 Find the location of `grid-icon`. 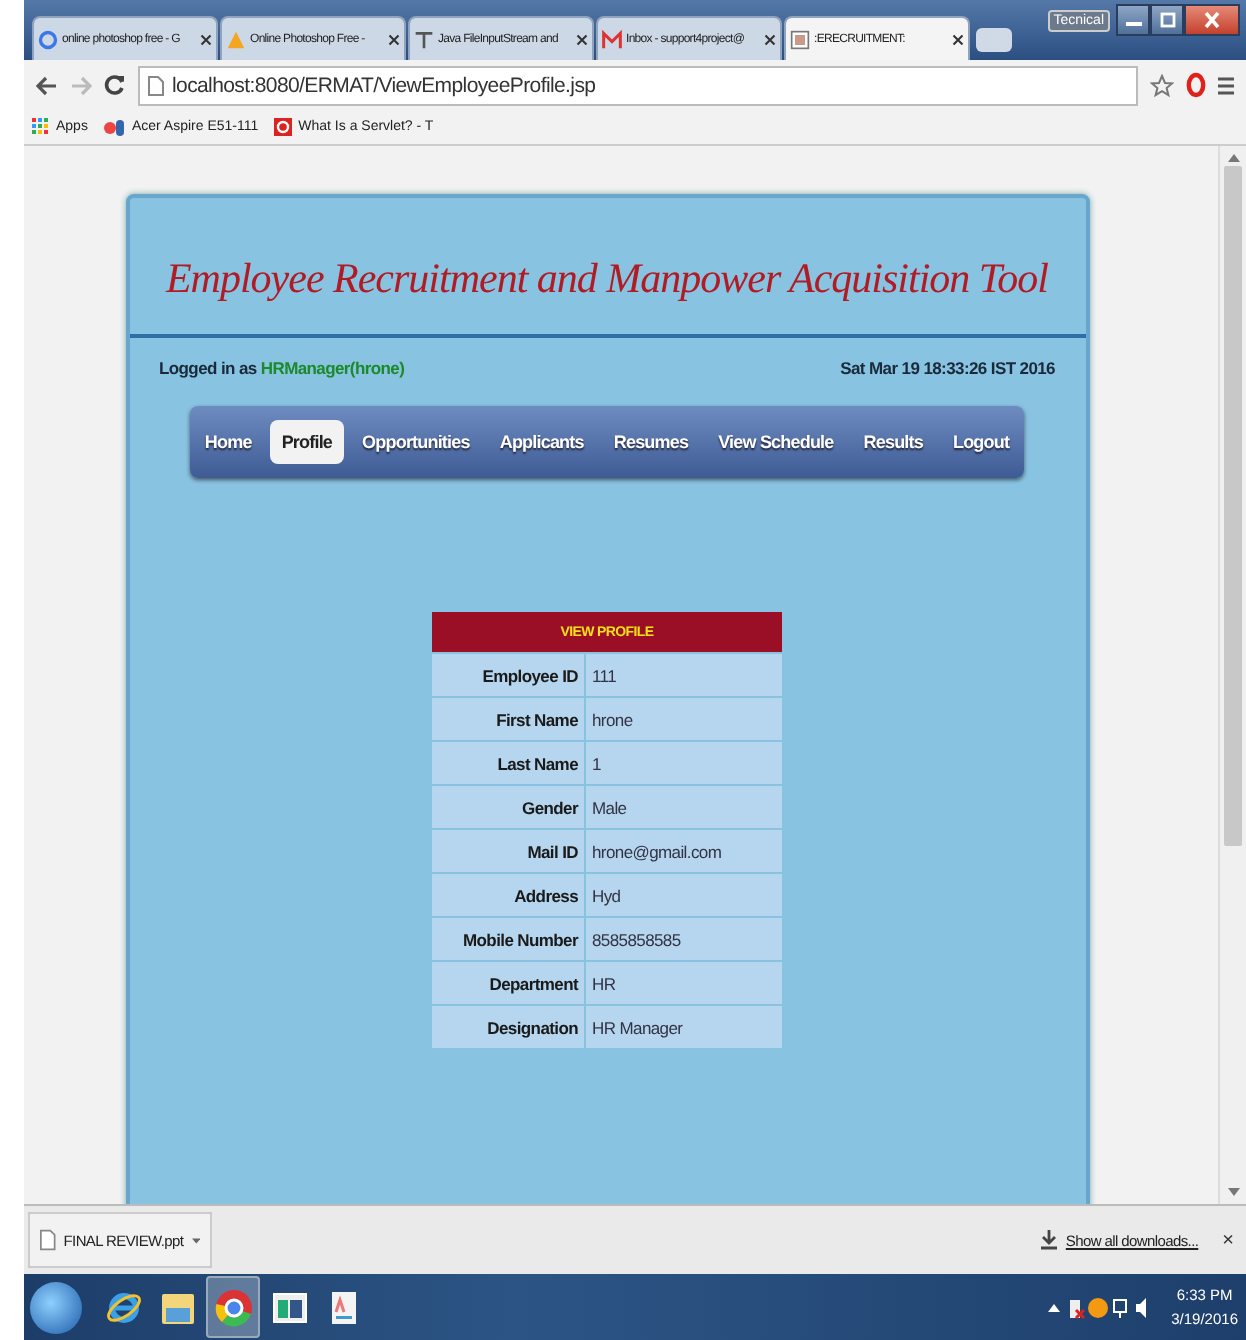

grid-icon is located at coordinates (41, 127).